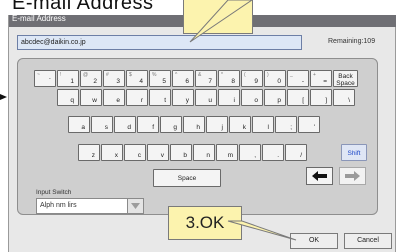 The height and width of the screenshot is (252, 396). Describe the element at coordinates (206, 78) in the screenshot. I see `key-row1-6: & 7` at that location.